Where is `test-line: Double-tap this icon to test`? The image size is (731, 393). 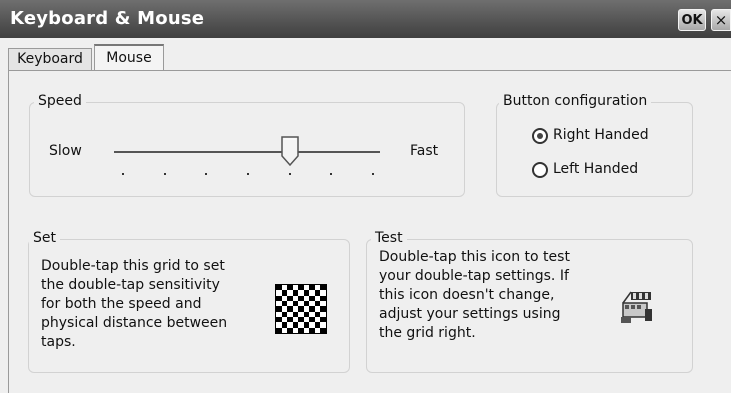
test-line: Double-tap this icon to test is located at coordinates (474, 257).